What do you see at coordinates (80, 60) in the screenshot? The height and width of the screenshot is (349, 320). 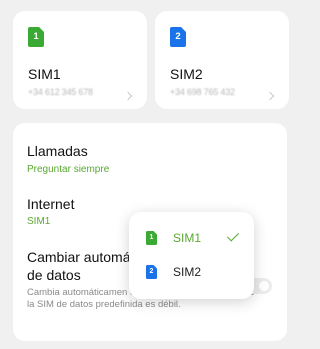 I see `sim1-card: 1 SIM1 +34 612 345 678` at bounding box center [80, 60].